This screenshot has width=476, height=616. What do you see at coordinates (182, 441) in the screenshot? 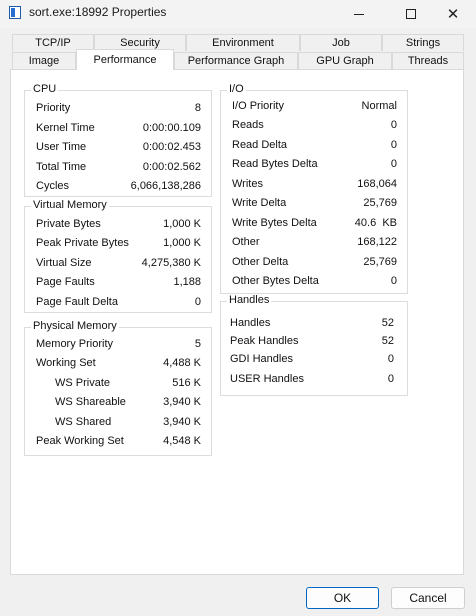
I see `row-value: 4,548 K` at bounding box center [182, 441].